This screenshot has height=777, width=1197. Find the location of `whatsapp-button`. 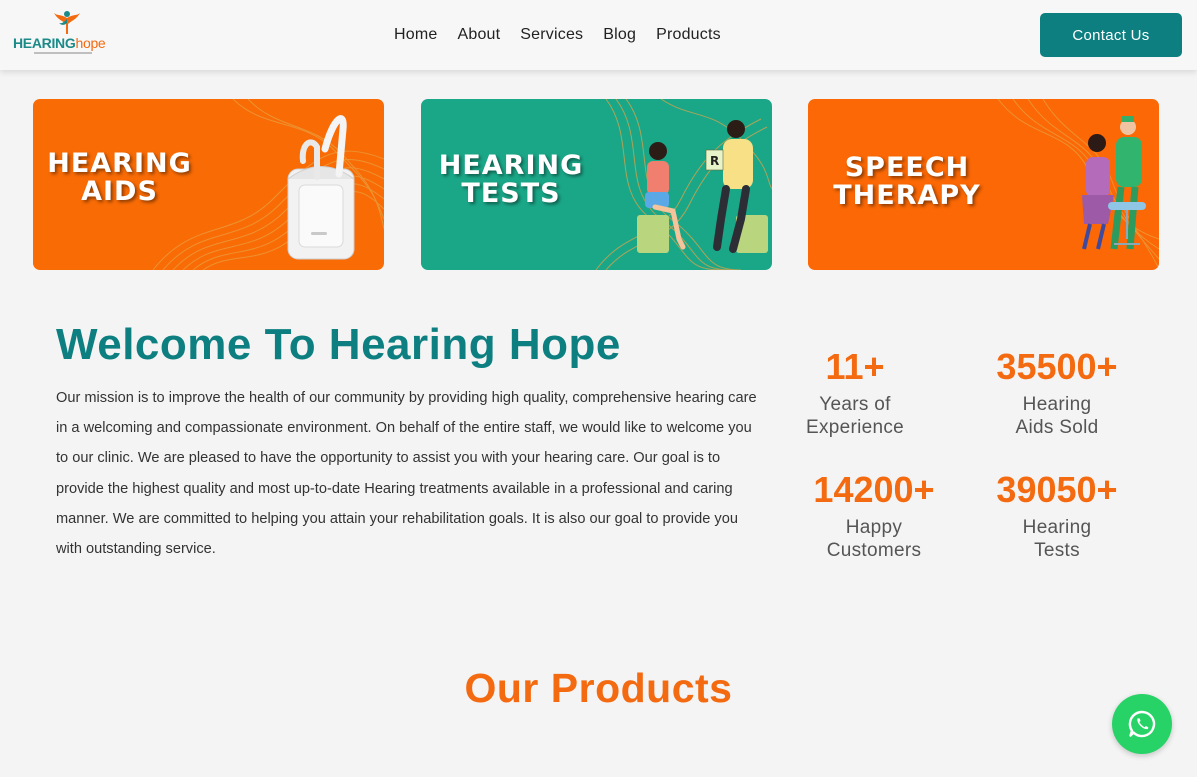

whatsapp-button is located at coordinates (1142, 724).